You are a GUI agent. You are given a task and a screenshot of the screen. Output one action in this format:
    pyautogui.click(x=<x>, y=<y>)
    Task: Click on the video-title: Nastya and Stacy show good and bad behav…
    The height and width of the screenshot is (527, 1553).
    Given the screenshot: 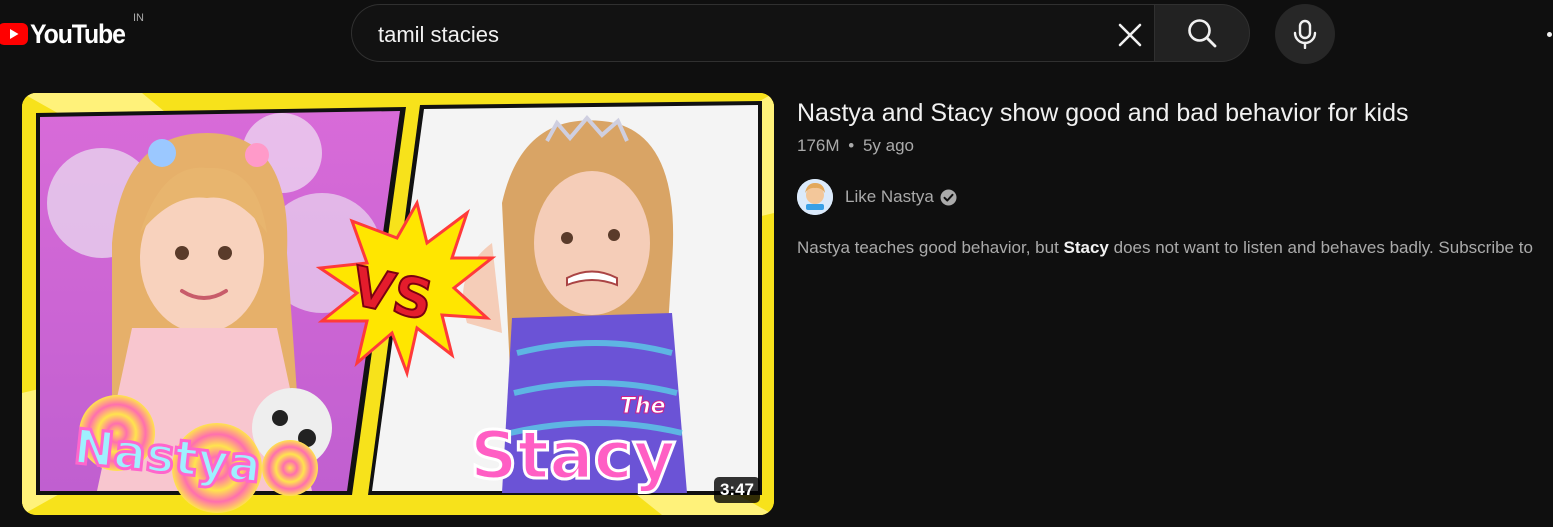 What is the action you would take?
    pyautogui.click(x=1103, y=113)
    